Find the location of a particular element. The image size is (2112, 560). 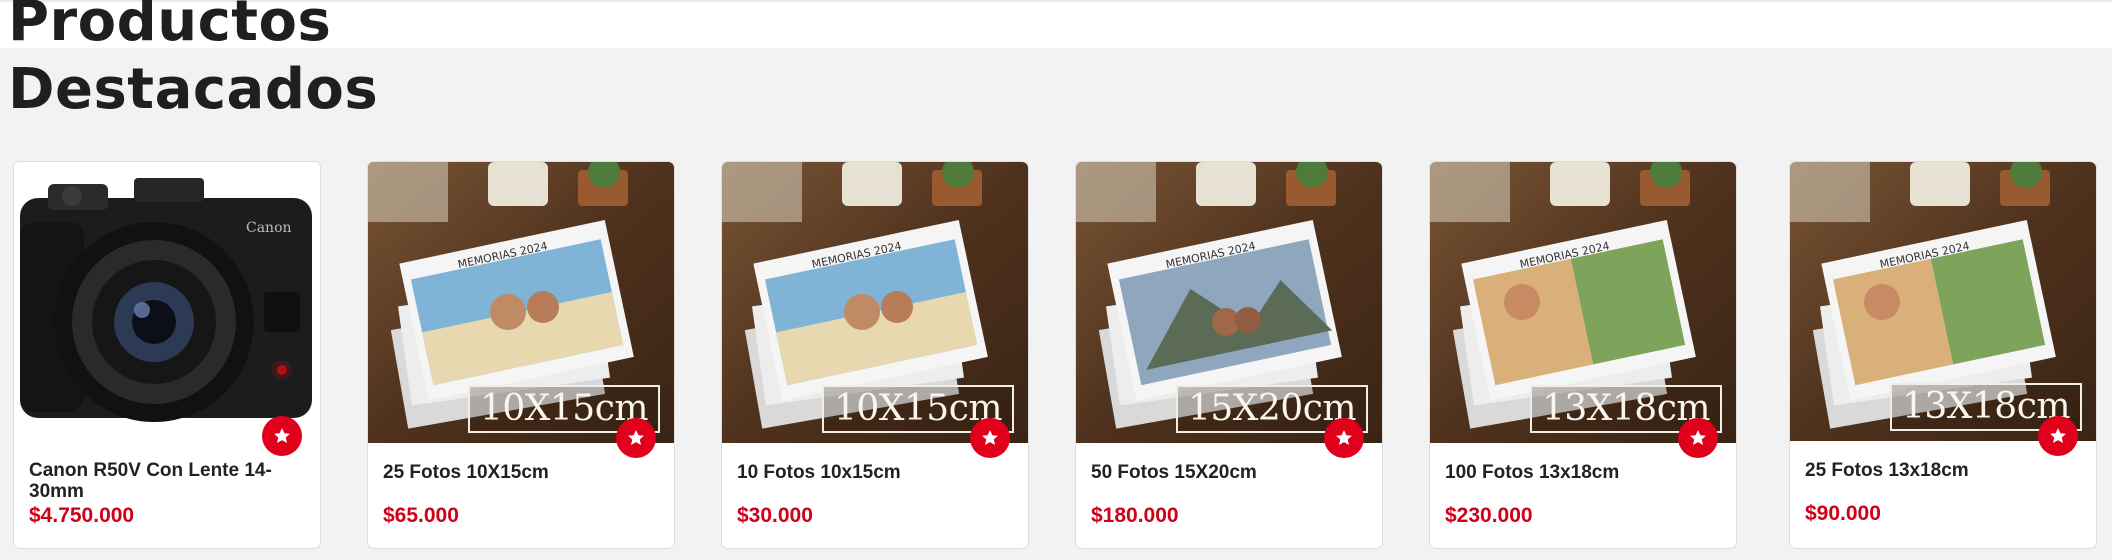

section-title: Productos Destacados is located at coordinates (193, 62).